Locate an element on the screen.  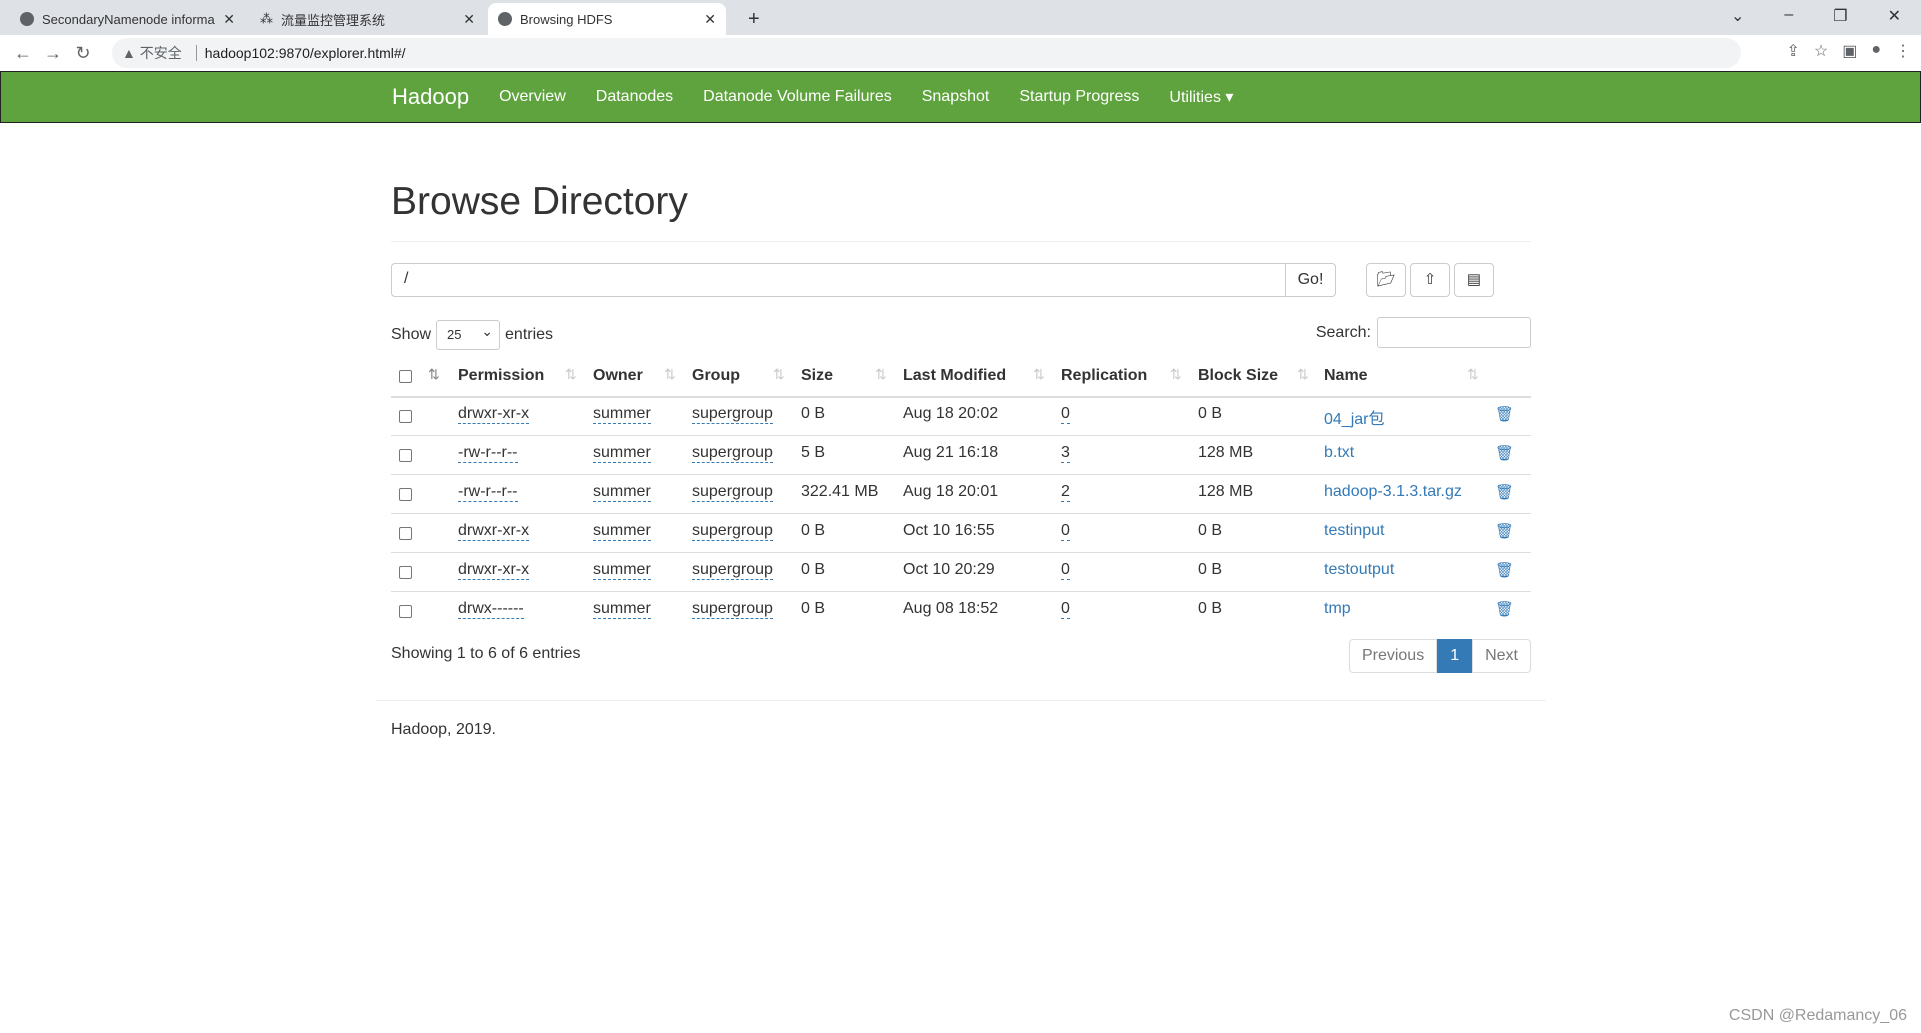
address-bar: ▲ 不安全 hadoop102:9870/explorer.html#/ is located at coordinates (926, 53).